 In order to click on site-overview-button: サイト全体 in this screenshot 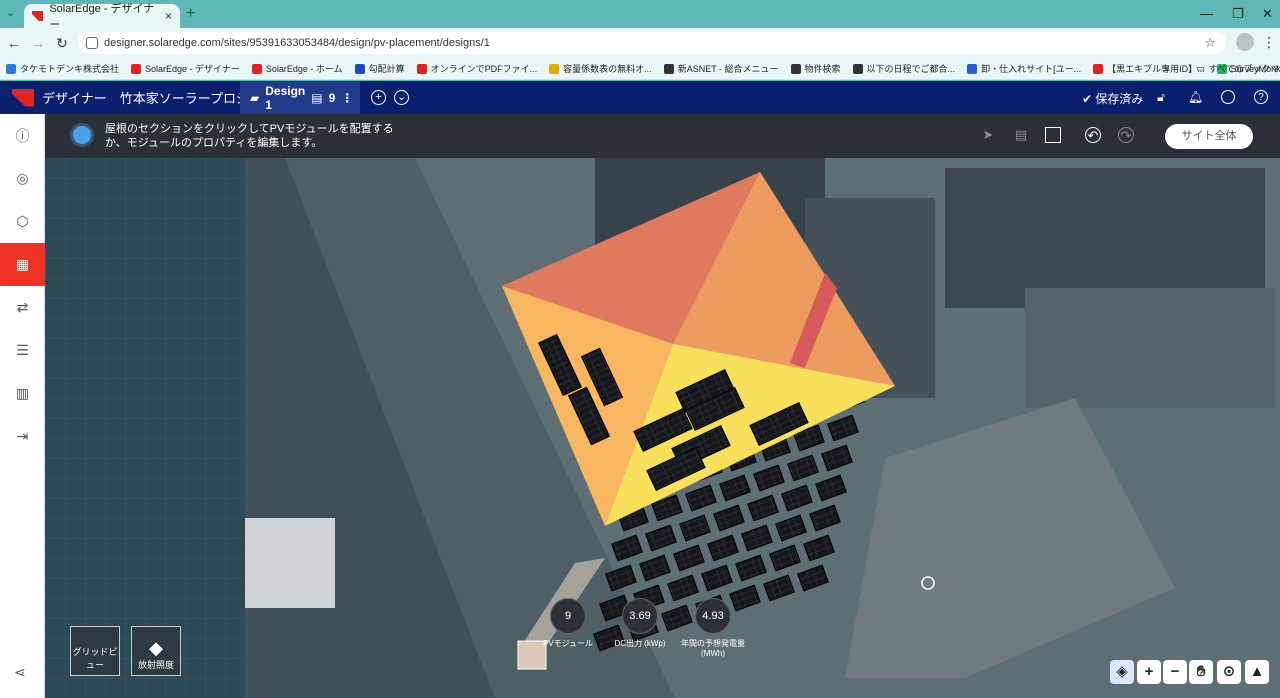, I will do `click(1209, 136)`.